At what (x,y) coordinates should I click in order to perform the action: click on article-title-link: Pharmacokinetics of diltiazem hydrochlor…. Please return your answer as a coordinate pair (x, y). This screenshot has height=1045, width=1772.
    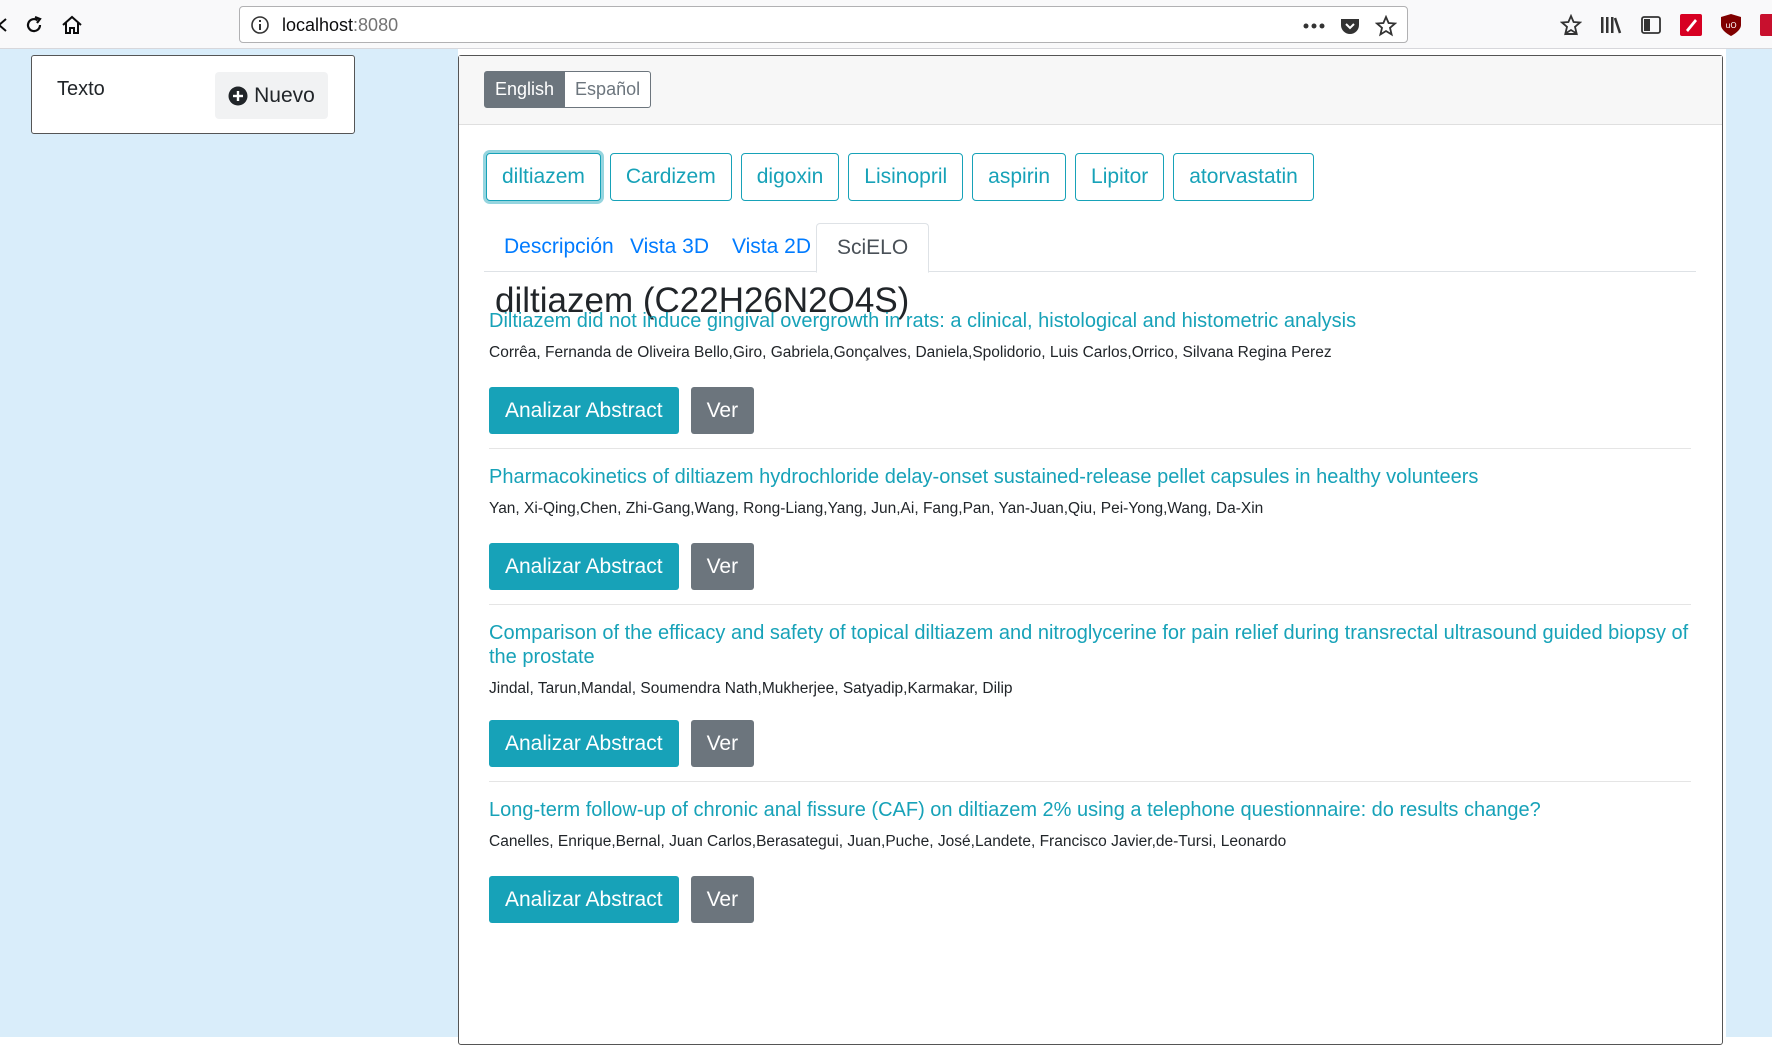
    Looking at the image, I should click on (1090, 477).